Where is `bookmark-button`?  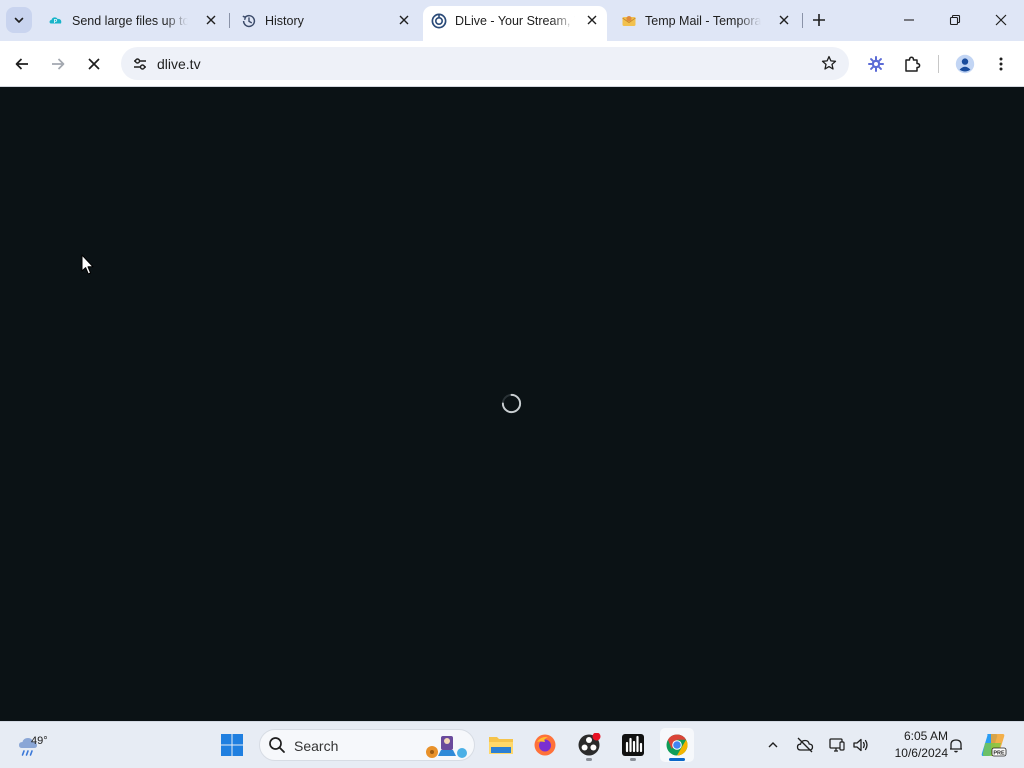 bookmark-button is located at coordinates (829, 63).